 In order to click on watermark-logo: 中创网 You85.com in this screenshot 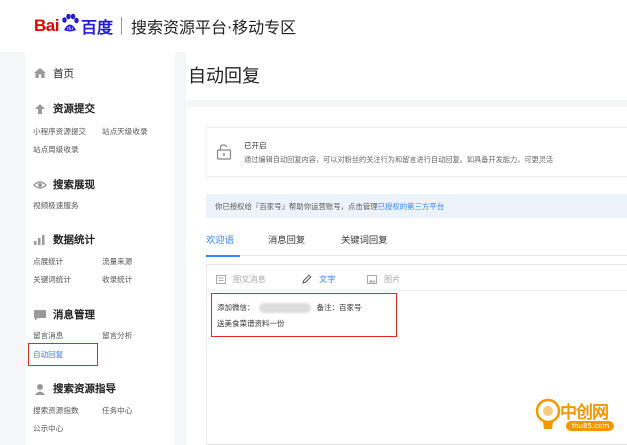, I will do `click(580, 418)`.